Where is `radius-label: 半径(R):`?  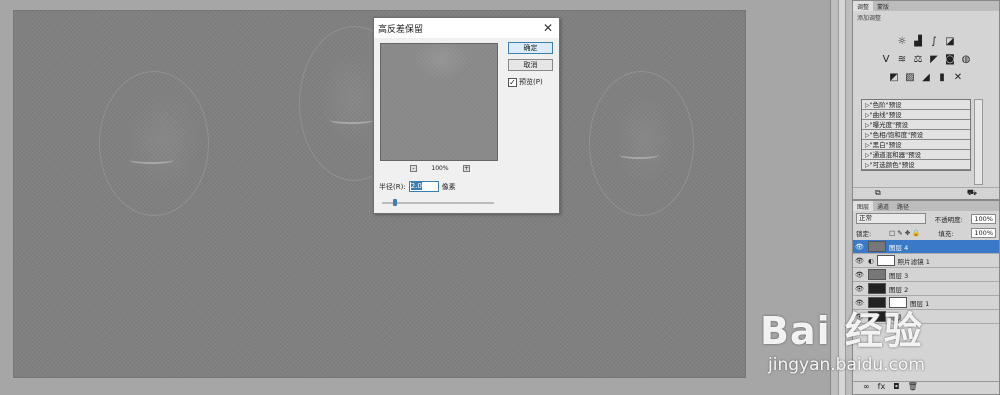
radius-label: 半径(R): is located at coordinates (392, 186).